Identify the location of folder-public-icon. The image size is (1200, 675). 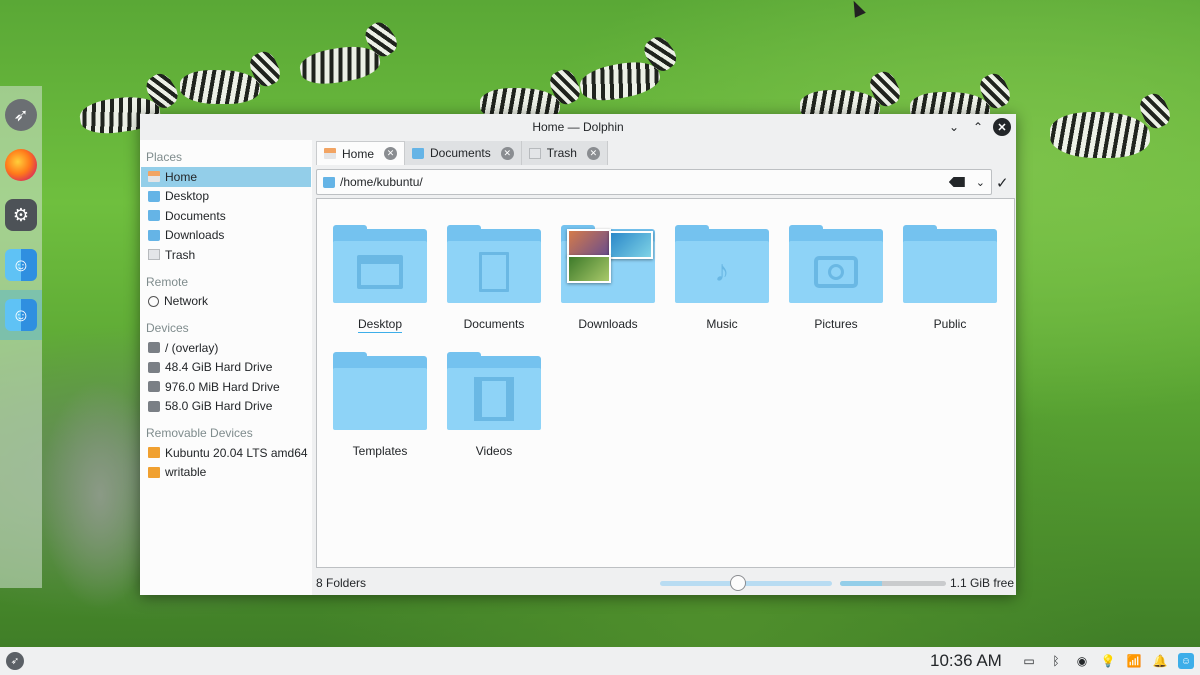
(950, 265).